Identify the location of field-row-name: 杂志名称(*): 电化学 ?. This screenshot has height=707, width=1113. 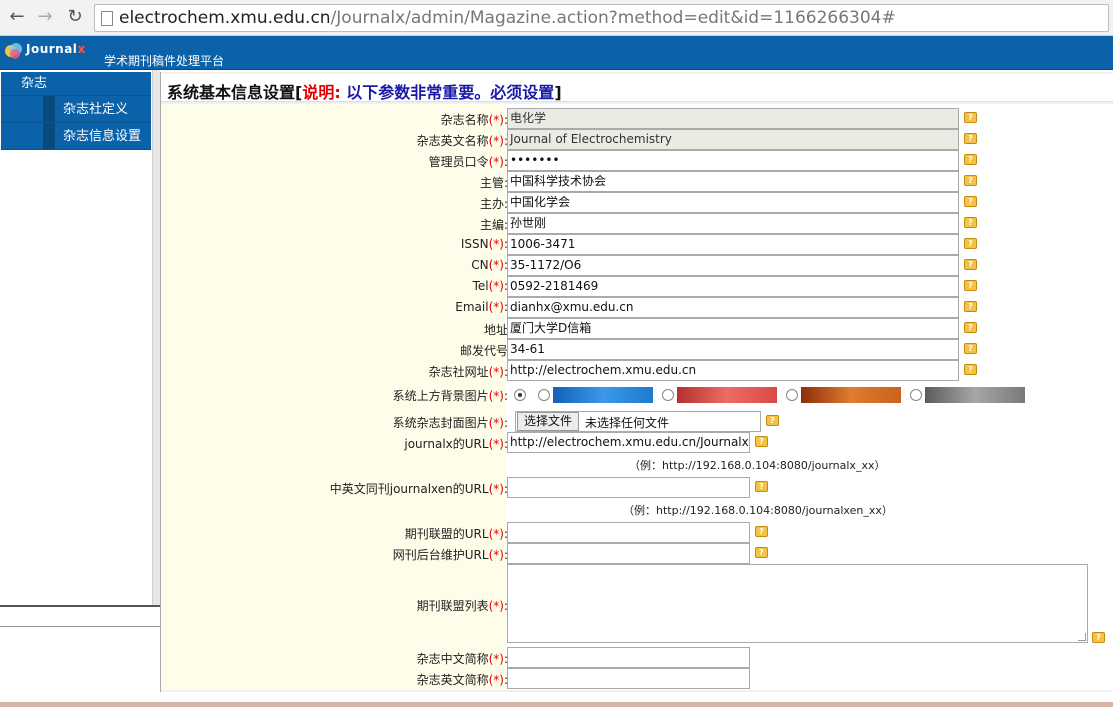
(637, 118).